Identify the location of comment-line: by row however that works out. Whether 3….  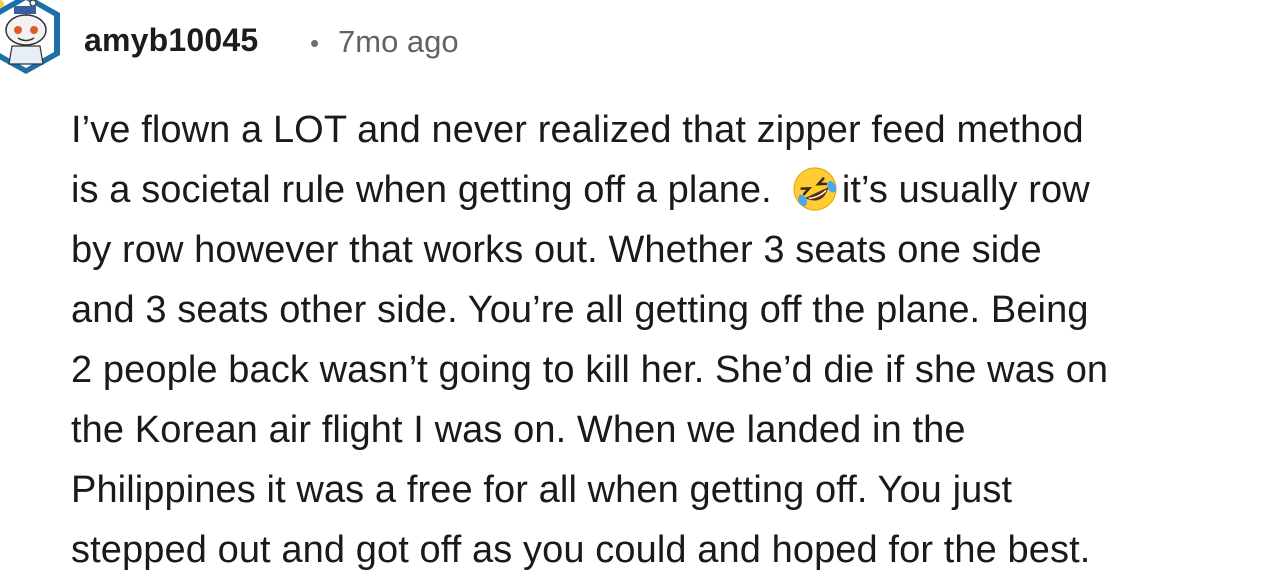
(556, 250).